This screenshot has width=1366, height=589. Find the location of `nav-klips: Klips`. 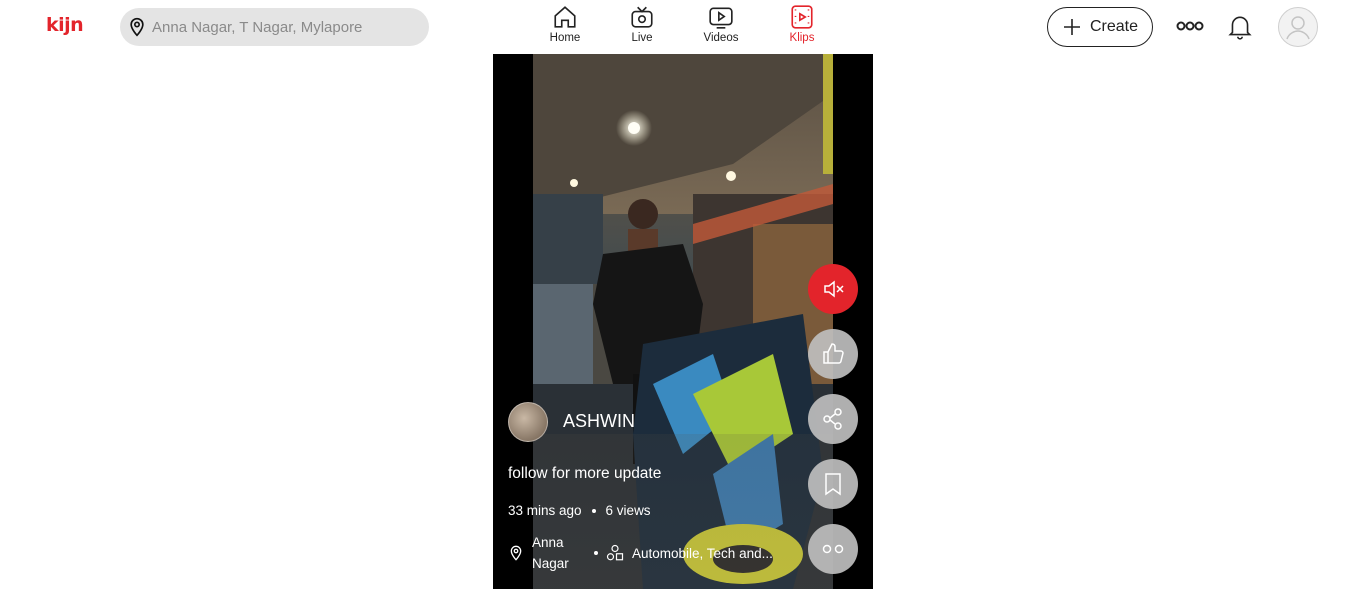

nav-klips: Klips is located at coordinates (802, 24).